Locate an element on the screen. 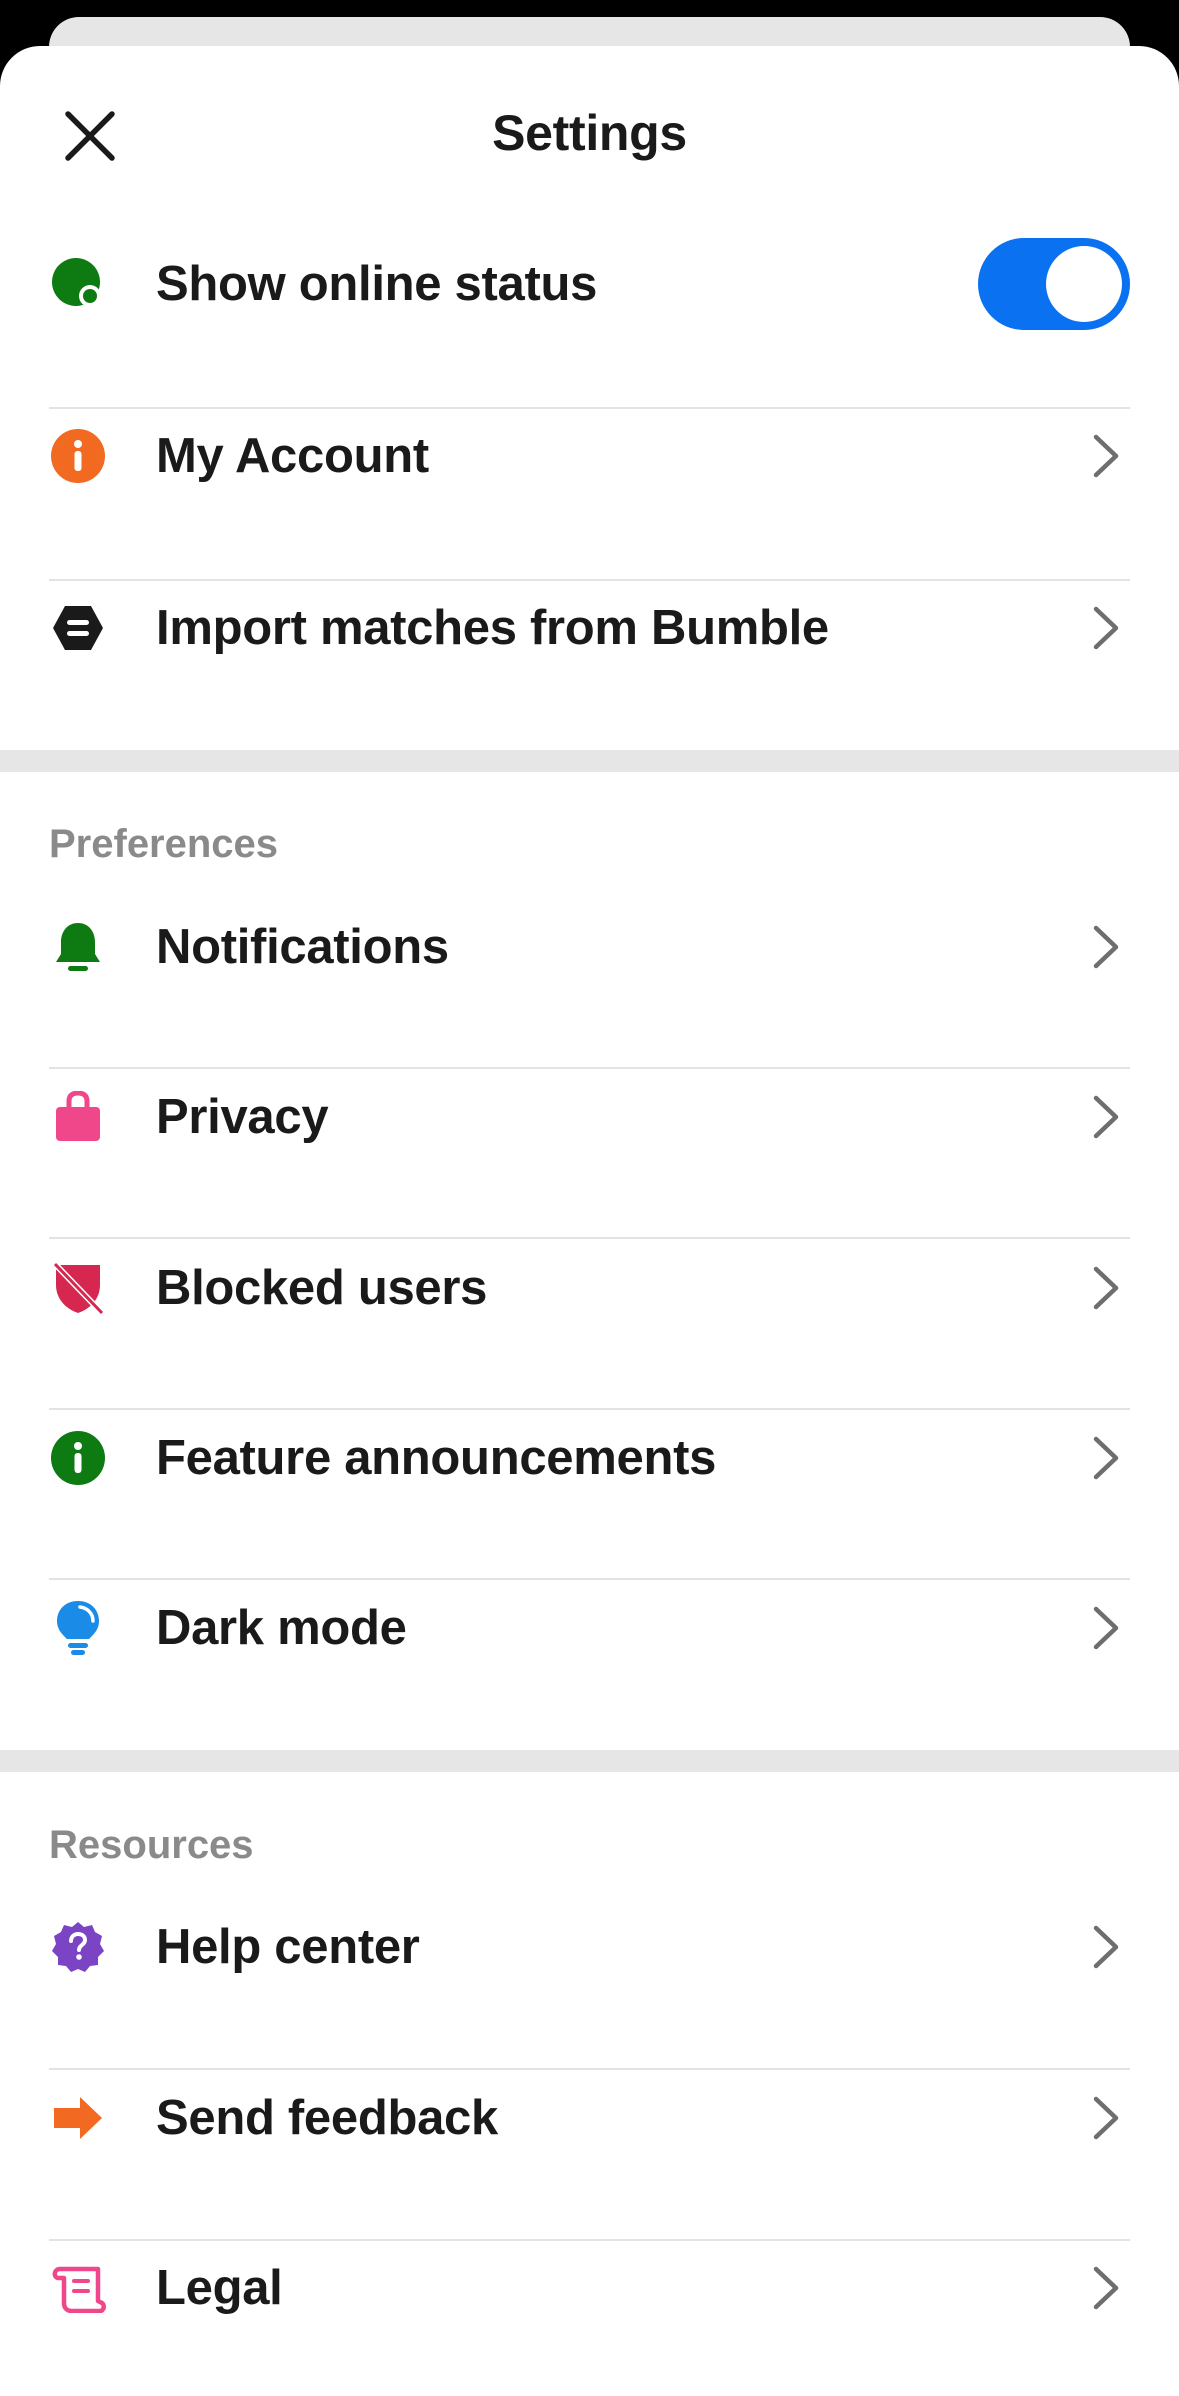  preferences-section-title: Preferences is located at coordinates (164, 844).